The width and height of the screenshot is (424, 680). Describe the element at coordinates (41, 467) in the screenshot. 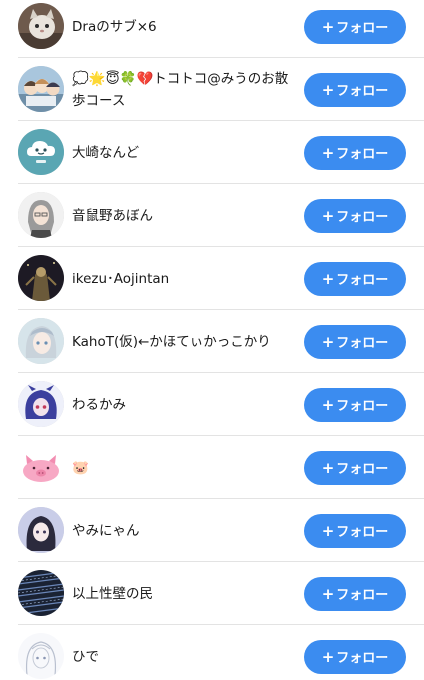

I see `pink-pig-avatar` at that location.